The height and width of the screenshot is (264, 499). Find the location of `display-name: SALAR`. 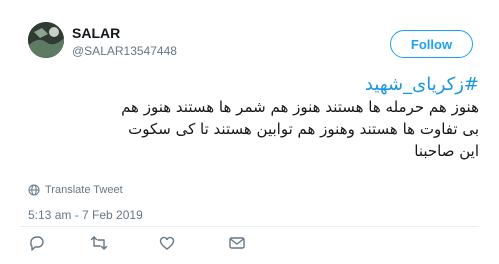

display-name: SALAR is located at coordinates (124, 33).